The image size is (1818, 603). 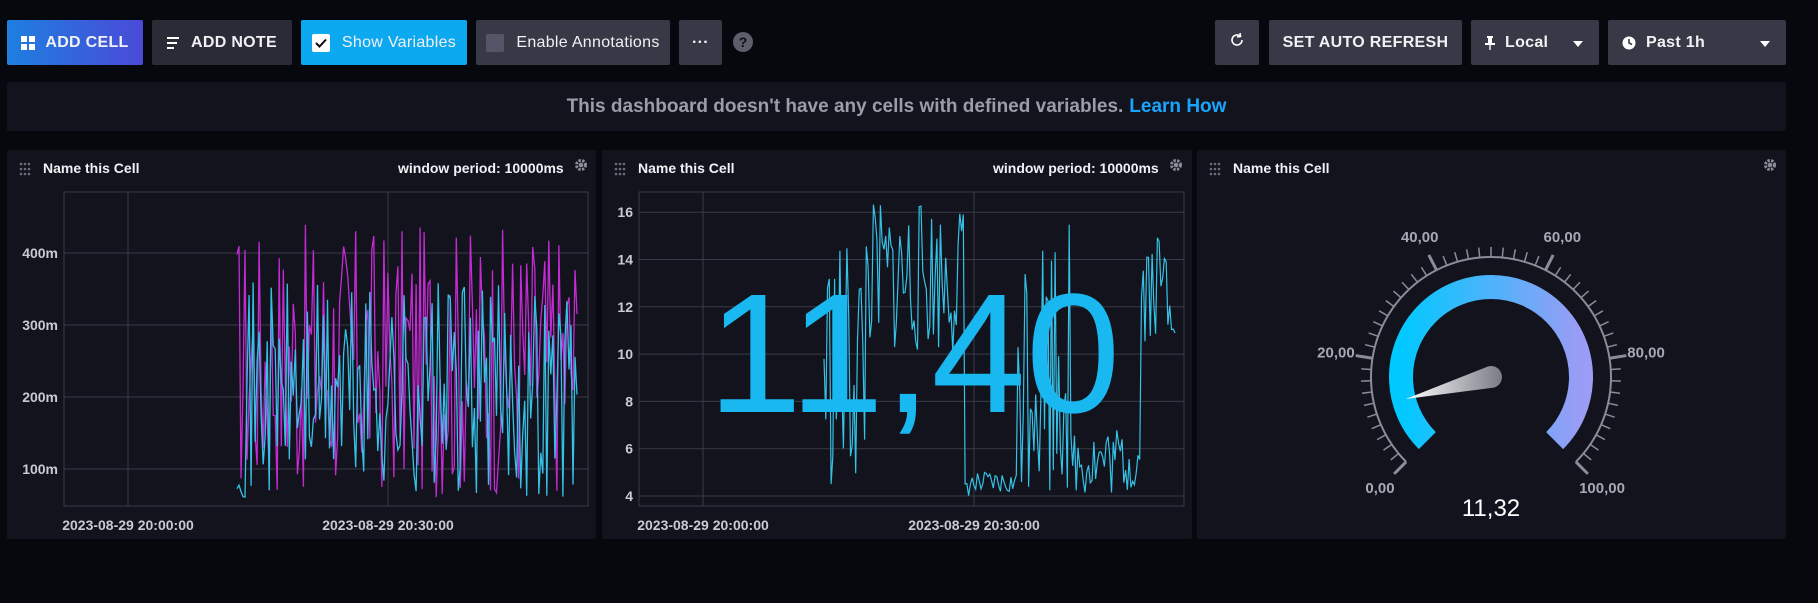 What do you see at coordinates (40, 325) in the screenshot?
I see `y-tick-label: 300m` at bounding box center [40, 325].